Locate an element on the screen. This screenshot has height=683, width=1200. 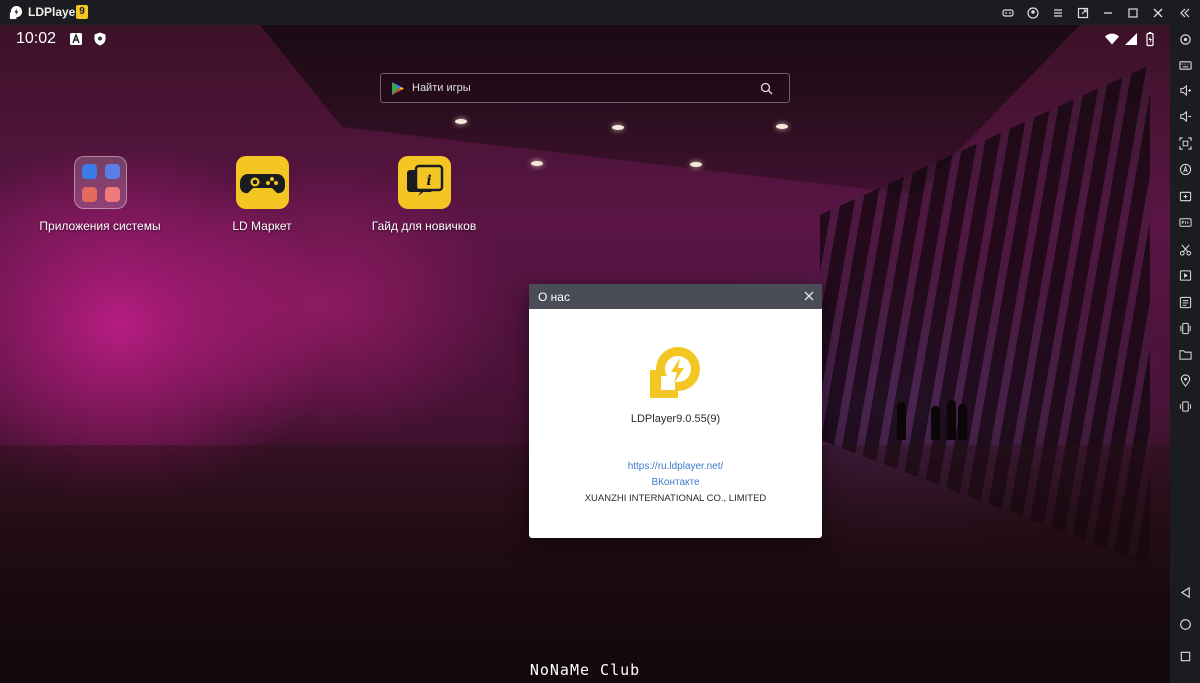
dialog-title: О нас is located at coordinates (554, 297).